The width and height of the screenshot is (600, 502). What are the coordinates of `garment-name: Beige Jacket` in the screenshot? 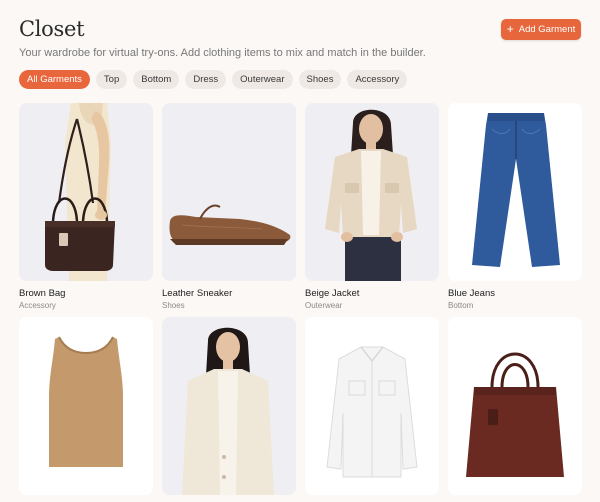 It's located at (332, 293).